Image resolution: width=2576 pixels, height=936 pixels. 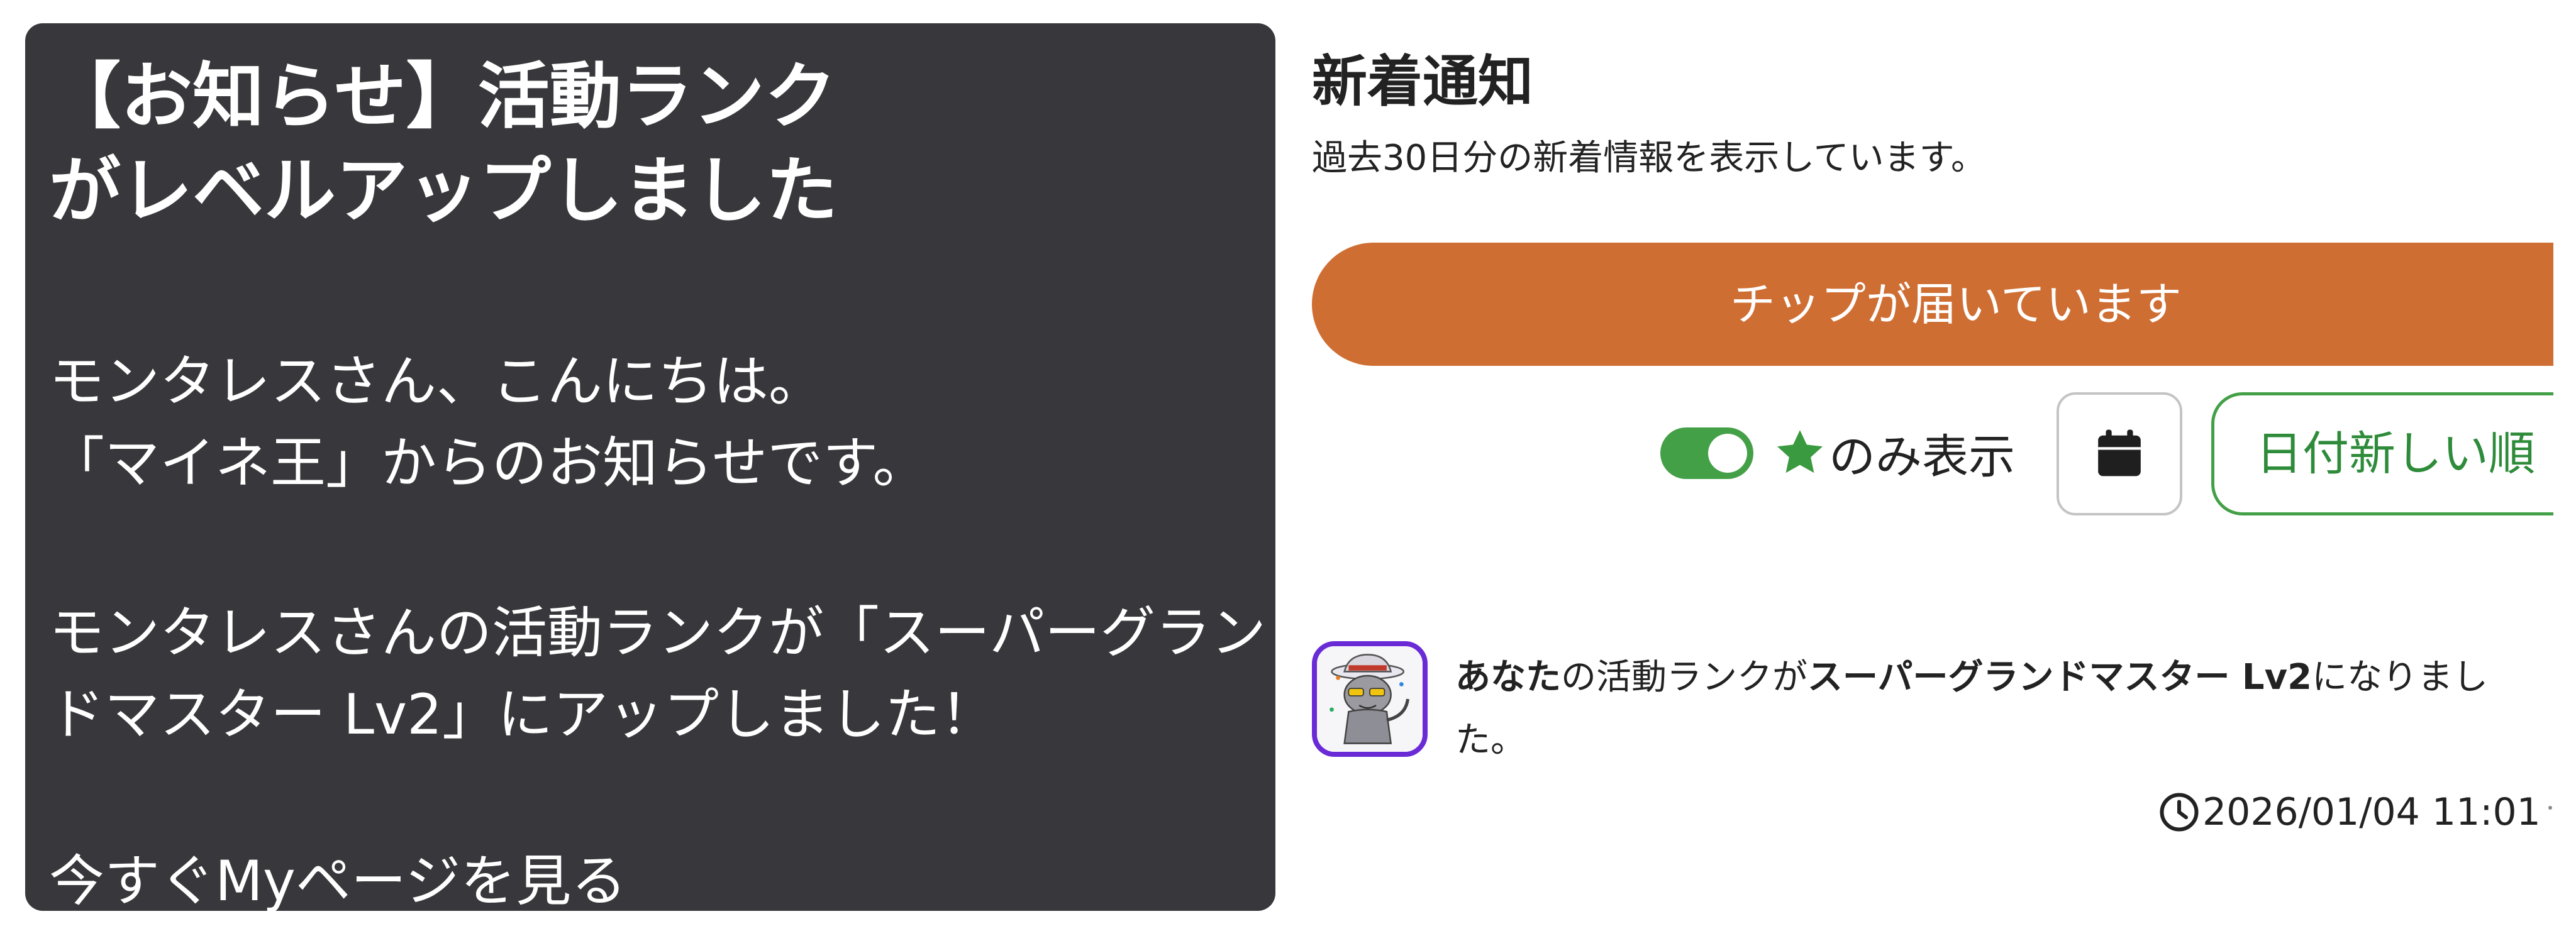 I want to click on notification-subject: あなた, so click(x=1508, y=677).